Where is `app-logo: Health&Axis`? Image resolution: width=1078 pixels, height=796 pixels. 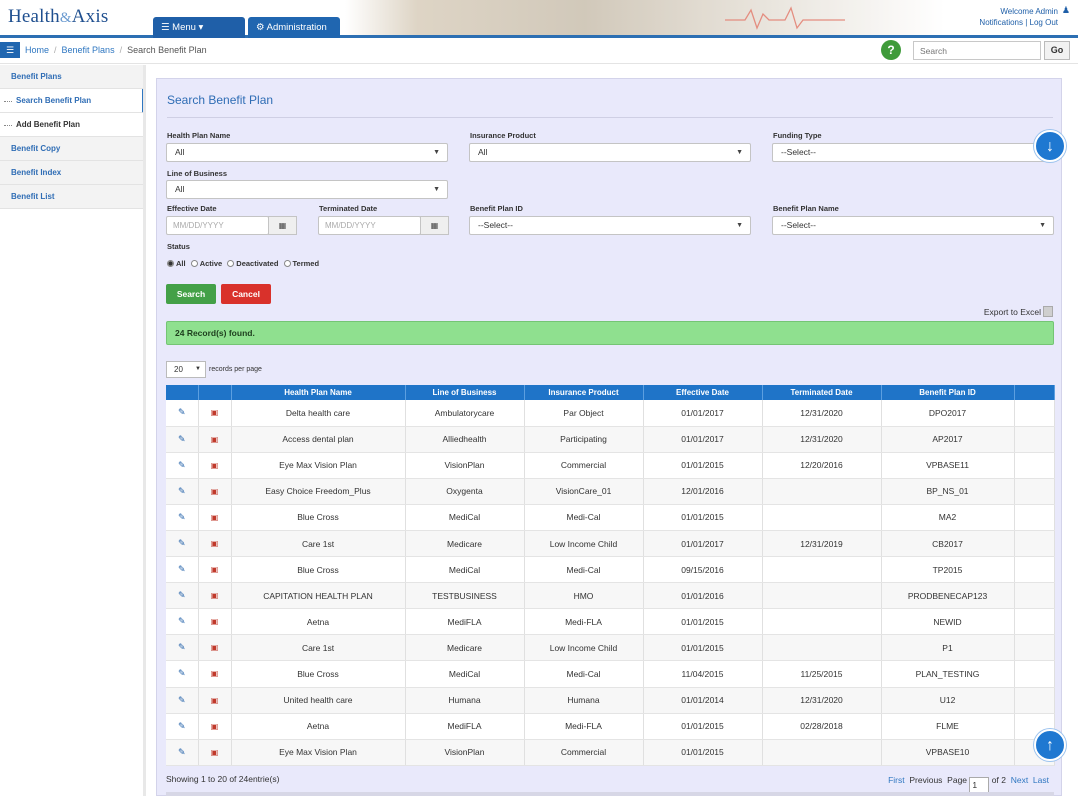
app-logo: Health&Axis is located at coordinates (58, 17).